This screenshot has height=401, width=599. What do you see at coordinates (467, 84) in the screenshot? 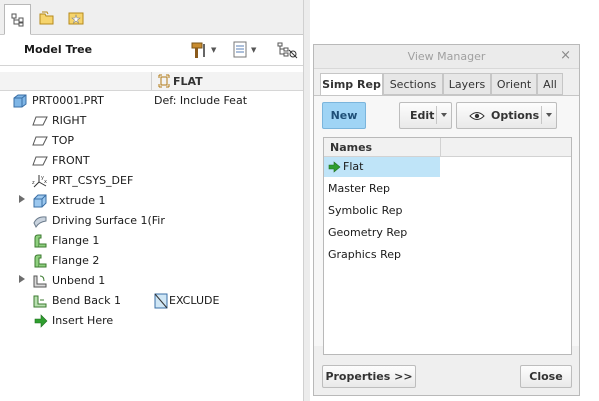
I see `tab-layers: Layers` at bounding box center [467, 84].